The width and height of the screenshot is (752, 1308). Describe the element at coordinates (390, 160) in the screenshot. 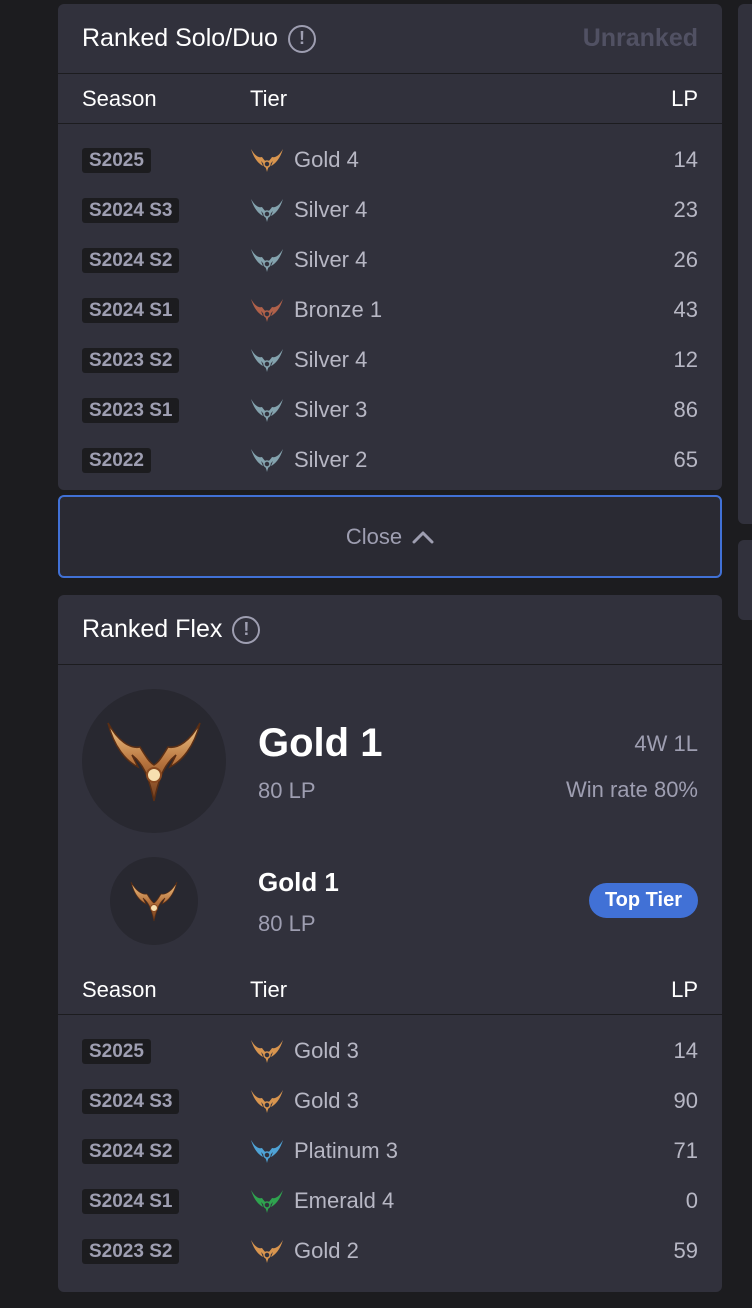

I see `table-row: S2025 Gold 4 14` at that location.